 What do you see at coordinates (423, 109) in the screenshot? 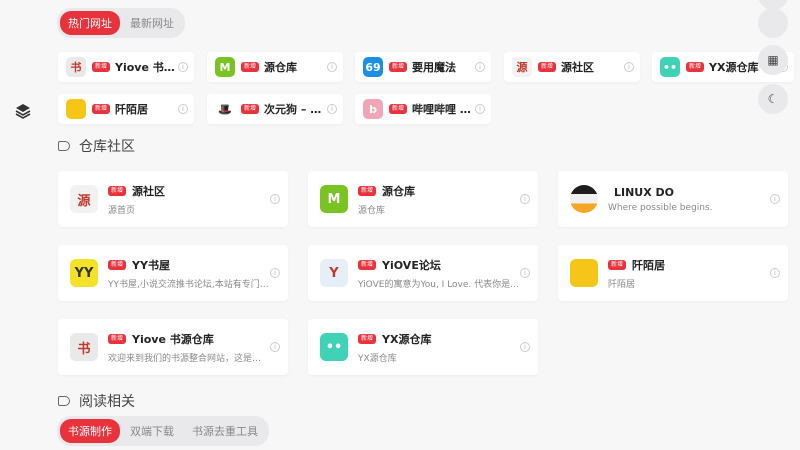
I see `hot-link-chip: b 新增 哔哩哔哩 (゜ i` at bounding box center [423, 109].